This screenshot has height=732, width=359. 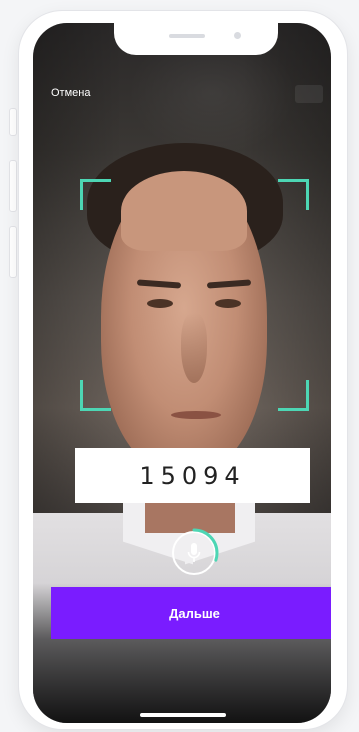 What do you see at coordinates (293, 395) in the screenshot?
I see `face-frame-corner-bottom-right` at bounding box center [293, 395].